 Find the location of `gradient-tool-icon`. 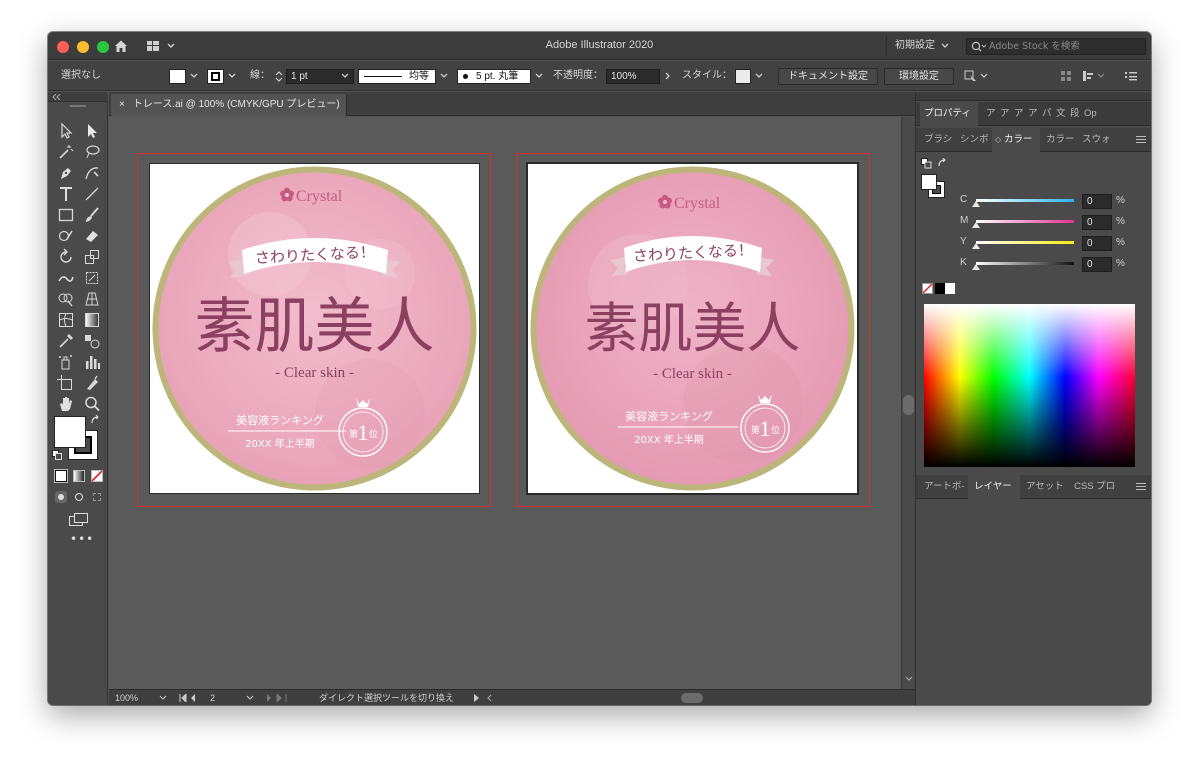

gradient-tool-icon is located at coordinates (92, 320).